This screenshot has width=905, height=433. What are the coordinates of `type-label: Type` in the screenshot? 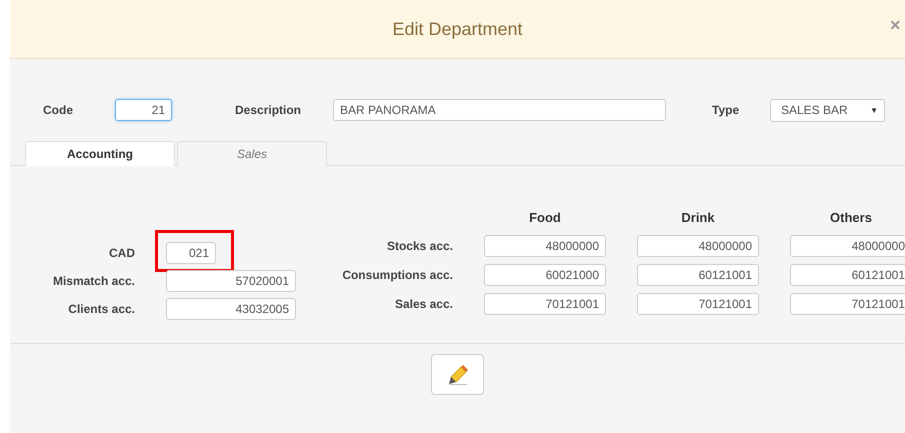 It's located at (725, 110).